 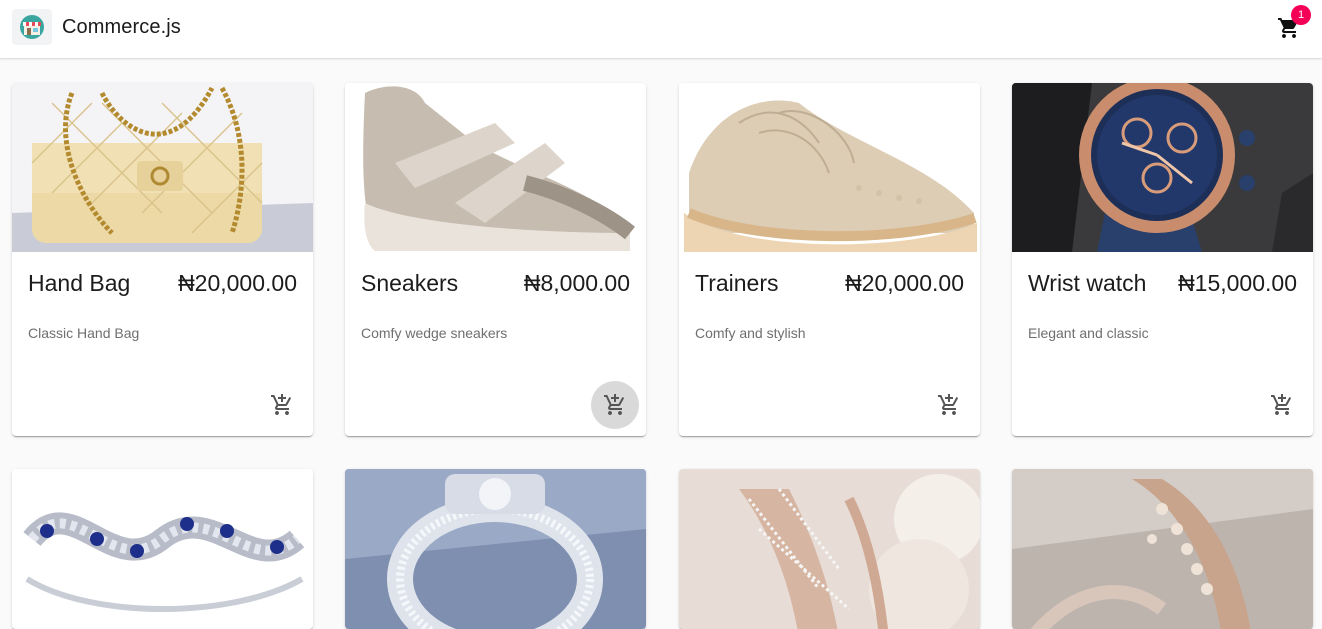 I want to click on product-description: Comfy and stylish, so click(x=750, y=333).